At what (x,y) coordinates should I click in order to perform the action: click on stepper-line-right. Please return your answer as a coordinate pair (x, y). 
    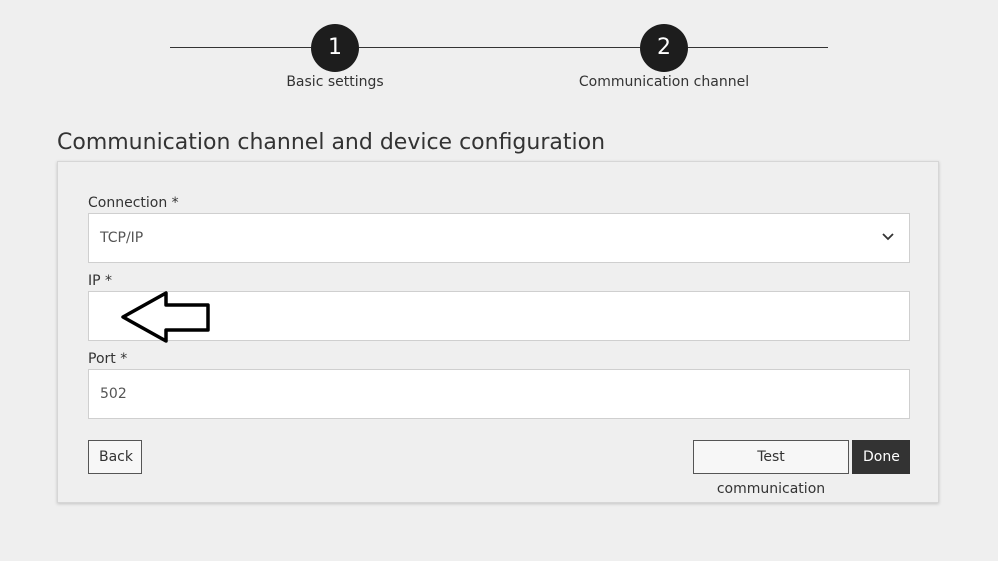
    Looking at the image, I should click on (758, 47).